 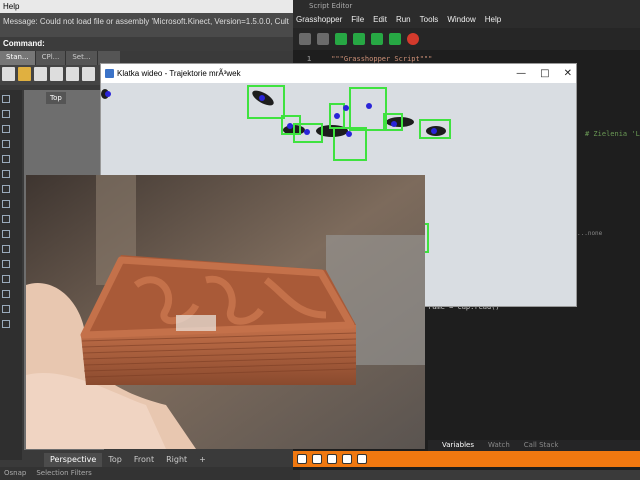 What do you see at coordinates (6, 309) in the screenshot?
I see `boolean-tool-icon` at bounding box center [6, 309].